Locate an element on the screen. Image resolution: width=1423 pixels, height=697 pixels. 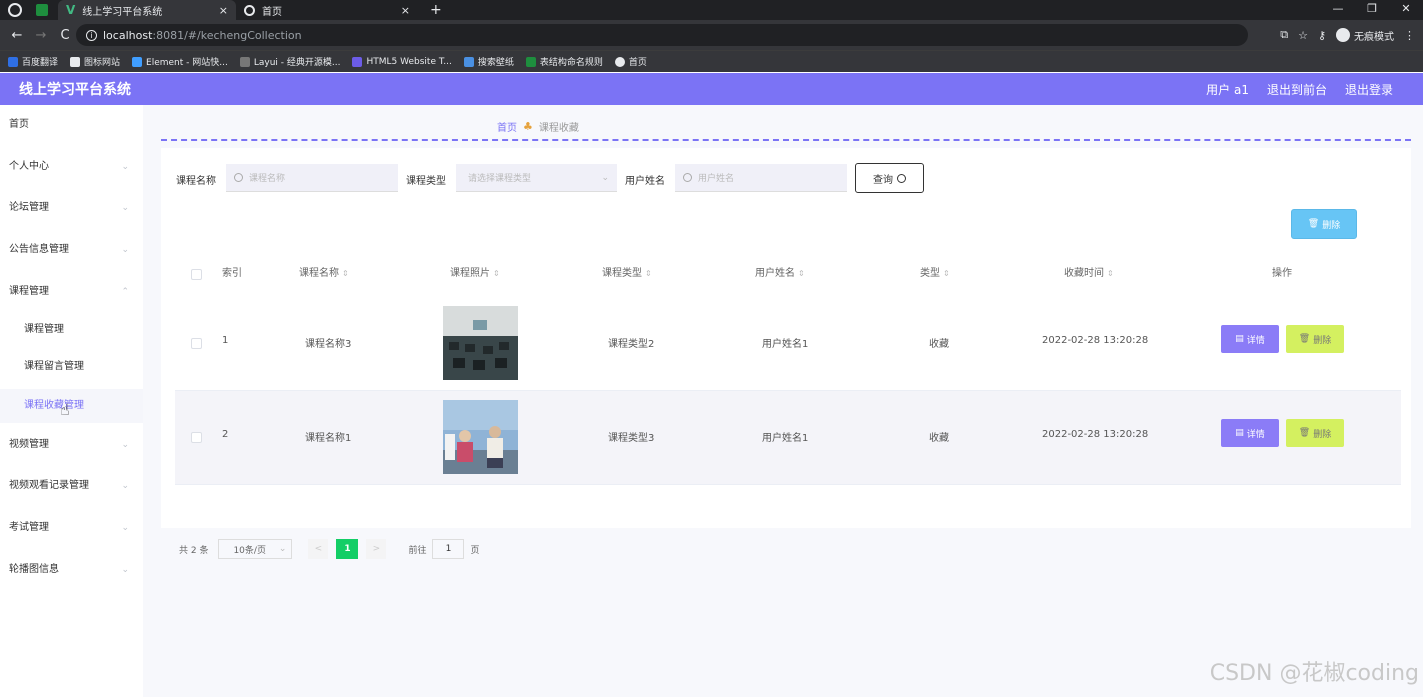
sidebar-item-label: 论坛管理 is located at coordinates (29, 207).